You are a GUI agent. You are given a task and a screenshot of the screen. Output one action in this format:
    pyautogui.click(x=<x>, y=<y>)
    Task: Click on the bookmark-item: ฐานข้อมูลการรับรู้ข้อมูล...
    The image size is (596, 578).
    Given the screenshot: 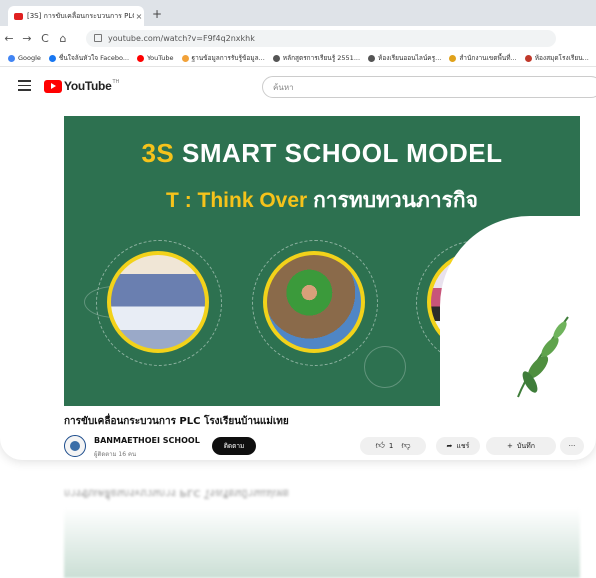 What is the action you would take?
    pyautogui.click(x=223, y=58)
    